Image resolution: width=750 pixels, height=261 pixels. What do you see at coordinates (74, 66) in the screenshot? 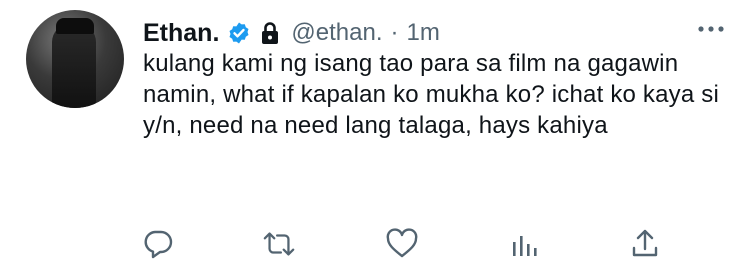
I see `avatar-figure` at bounding box center [74, 66].